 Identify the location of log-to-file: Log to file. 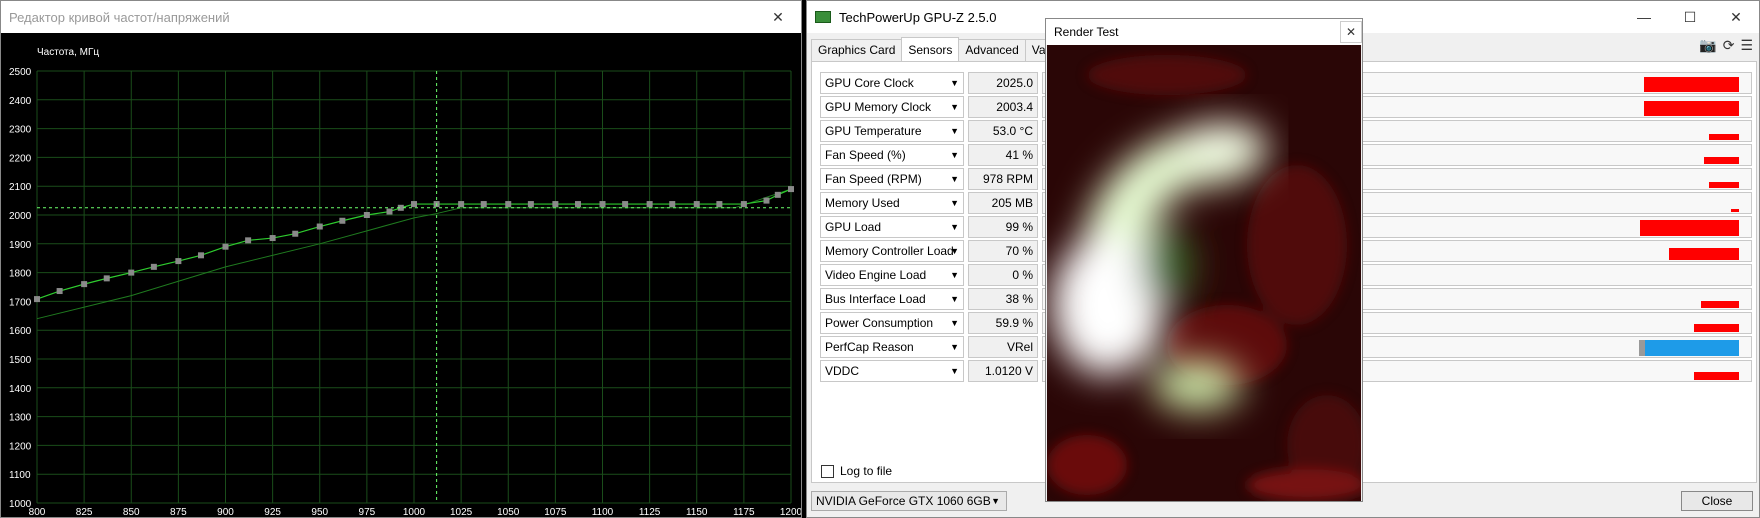
(856, 471).